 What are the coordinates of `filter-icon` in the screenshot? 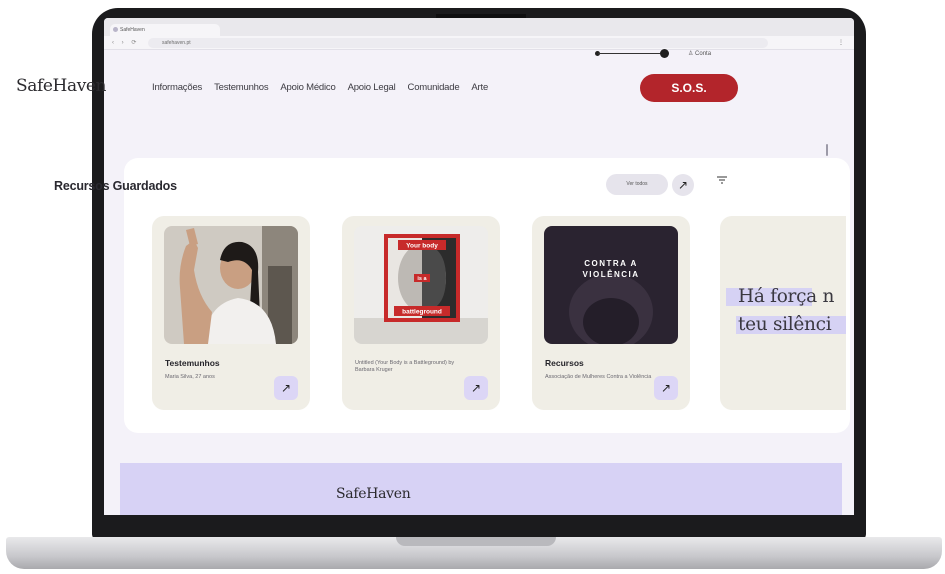 It's located at (722, 180).